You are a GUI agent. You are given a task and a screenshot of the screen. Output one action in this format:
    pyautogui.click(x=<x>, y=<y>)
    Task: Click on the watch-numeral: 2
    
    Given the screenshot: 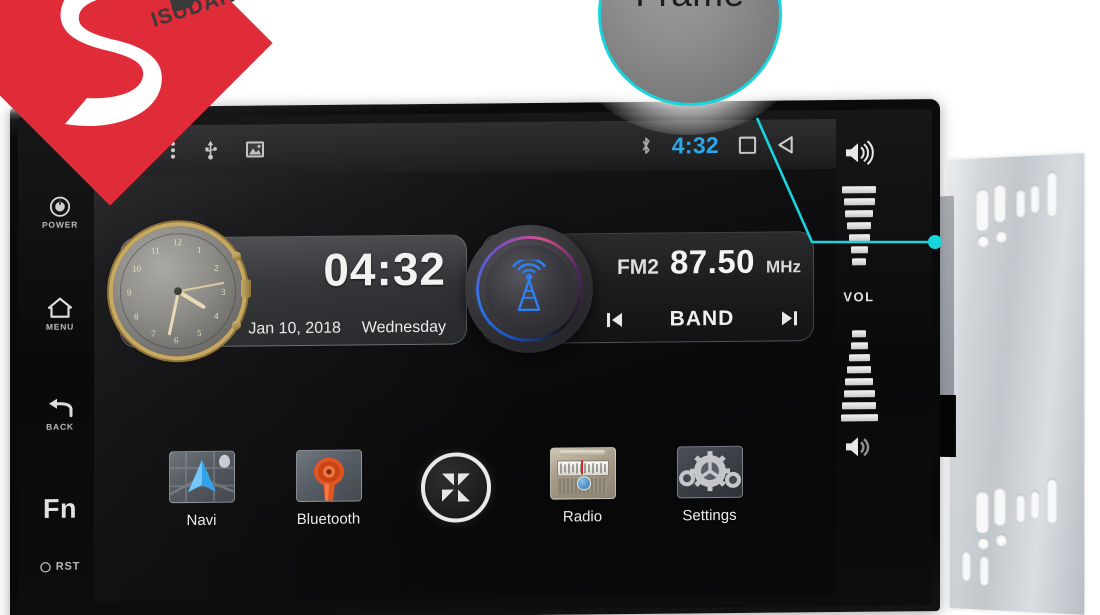 What is the action you would take?
    pyautogui.click(x=216, y=267)
    